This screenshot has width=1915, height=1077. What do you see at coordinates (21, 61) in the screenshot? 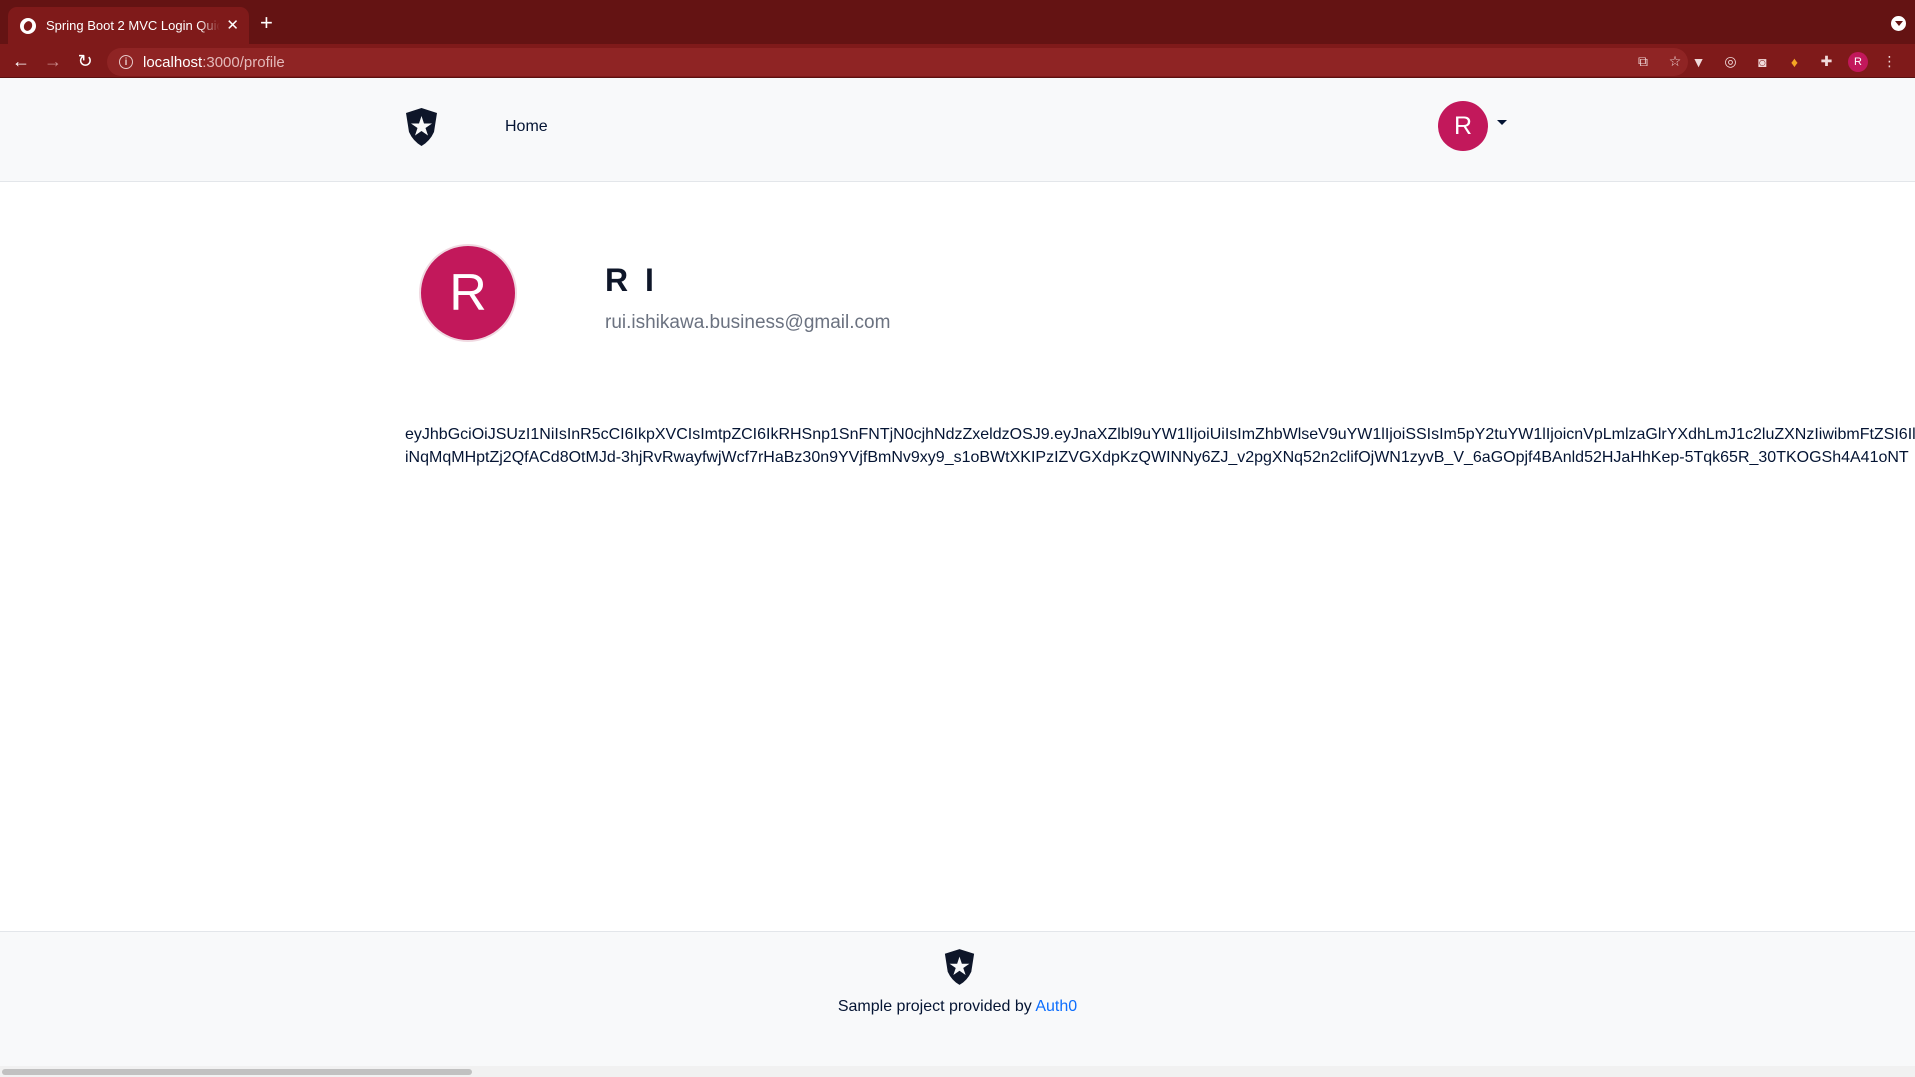
I see `back-arrow-icon: ←` at bounding box center [21, 61].